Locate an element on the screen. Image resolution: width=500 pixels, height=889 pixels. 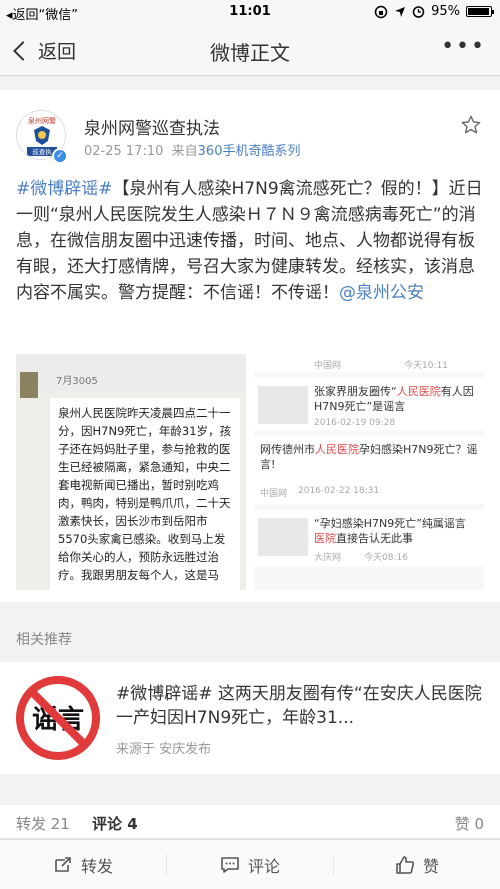
battery-fill is located at coordinates (478, 11).